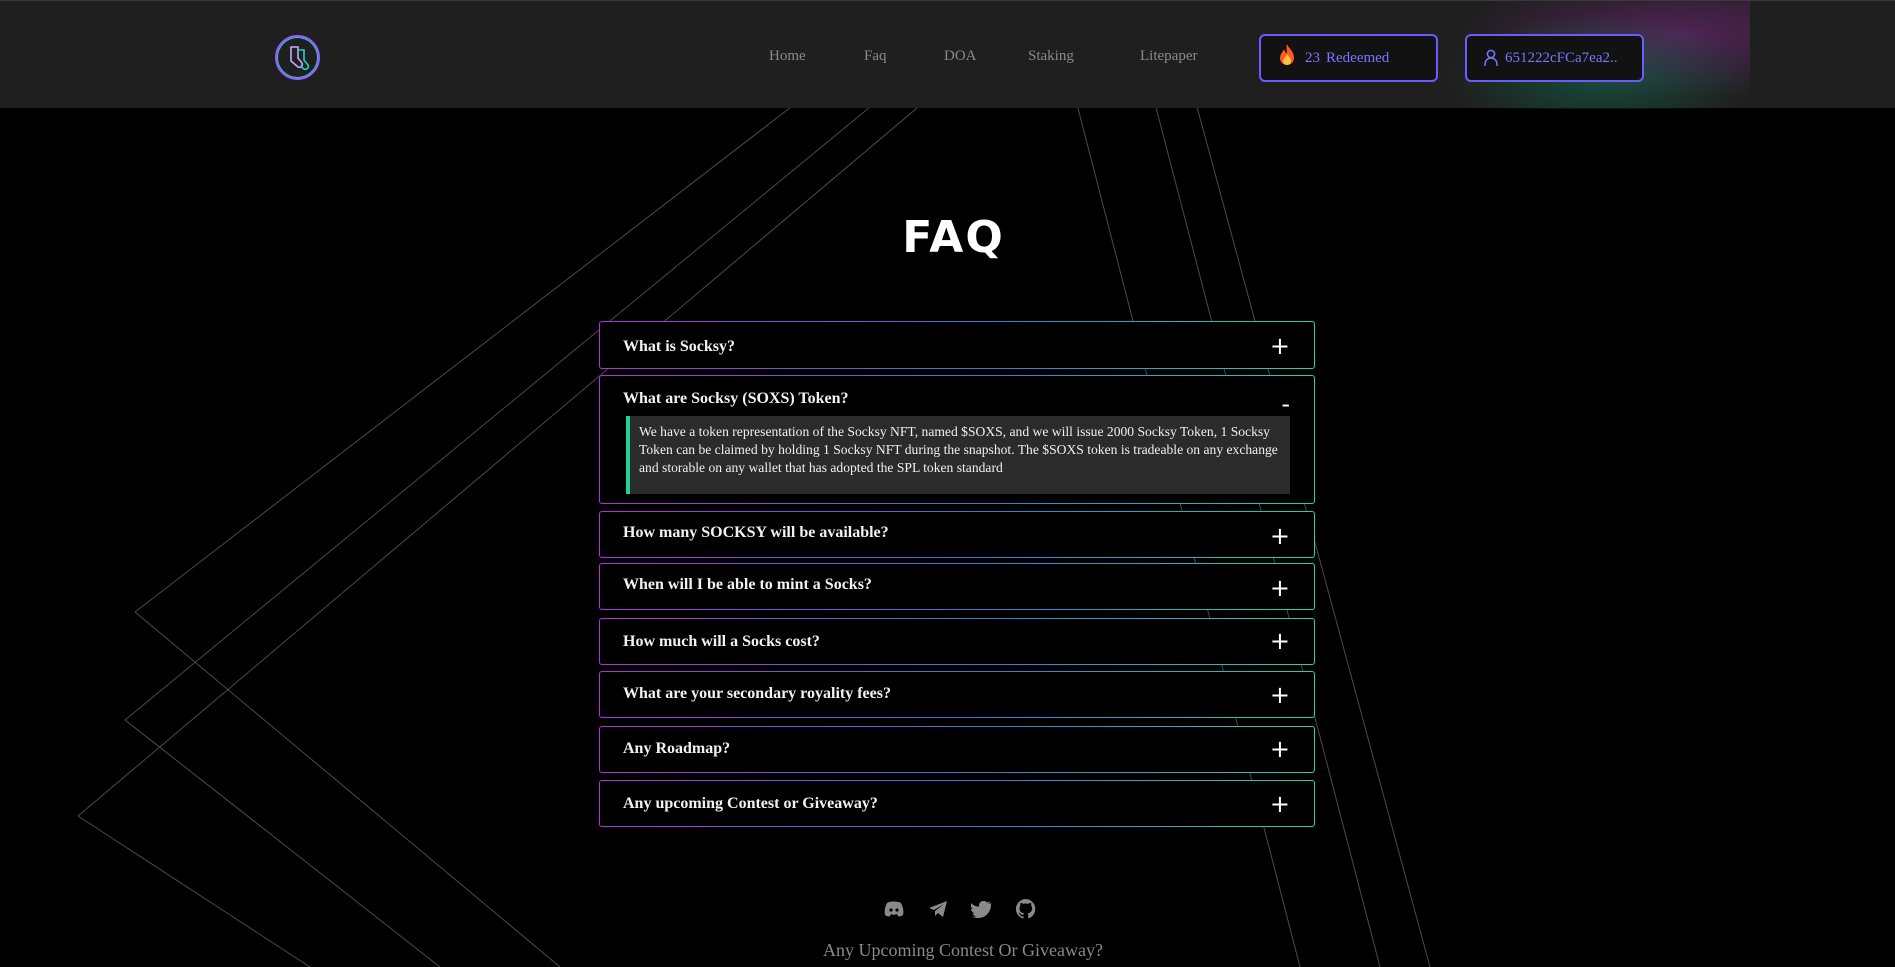  Describe the element at coordinates (721, 641) in the screenshot. I see `faq-question: How much will a Socks cost?` at that location.